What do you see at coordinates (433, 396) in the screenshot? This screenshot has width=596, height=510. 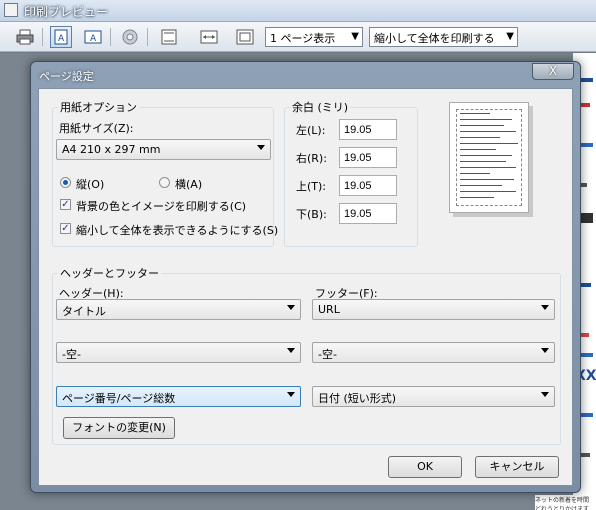 I see `footer-select-3: 日付 (短い形式)` at bounding box center [433, 396].